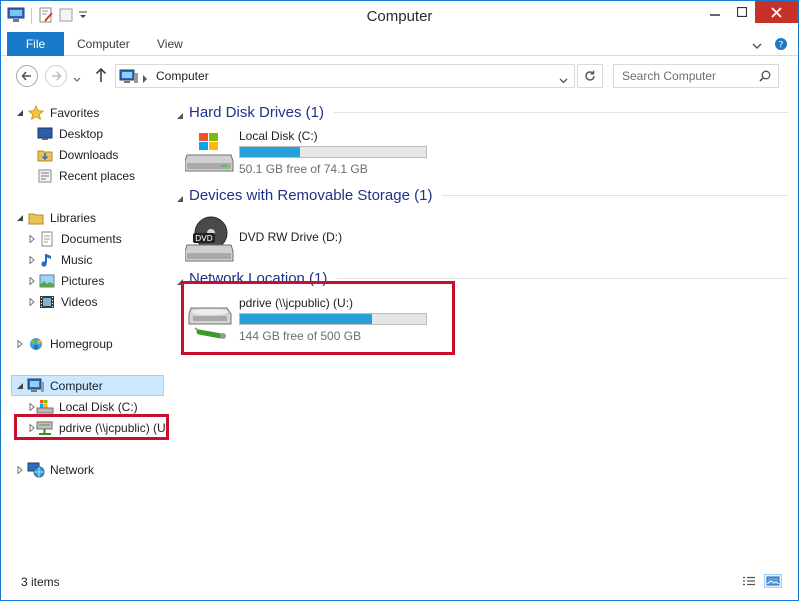  Describe the element at coordinates (59, 260) in the screenshot. I see `nav-music: Music` at that location.